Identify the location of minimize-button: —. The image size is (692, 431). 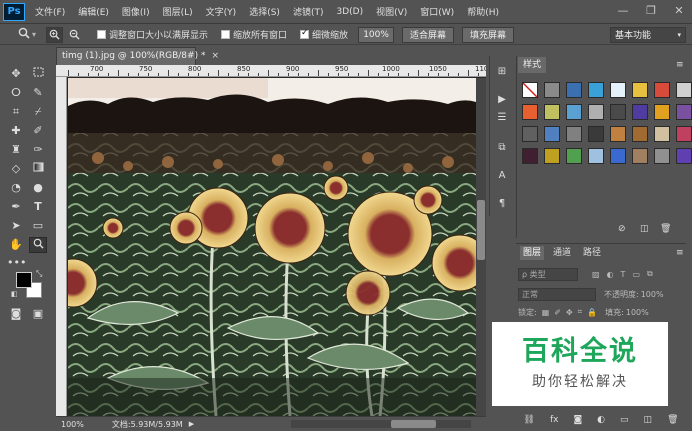
(623, 11).